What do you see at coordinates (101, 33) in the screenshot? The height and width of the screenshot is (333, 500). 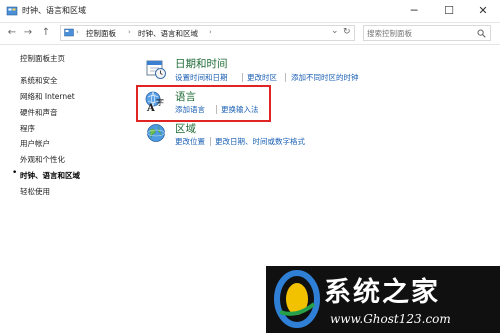 I see `breadcrumb-control-panel: 控制面板` at bounding box center [101, 33].